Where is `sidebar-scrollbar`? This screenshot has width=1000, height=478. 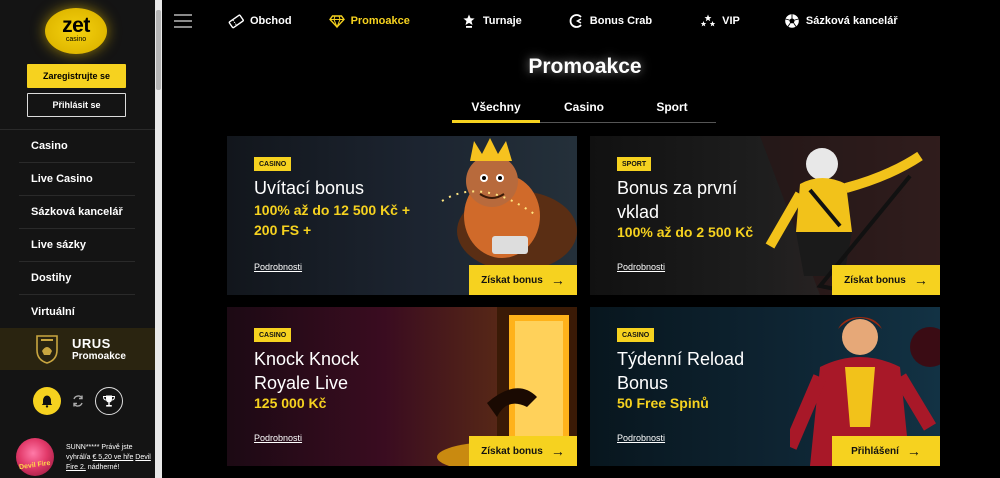
sidebar-scrollbar is located at coordinates (158, 239).